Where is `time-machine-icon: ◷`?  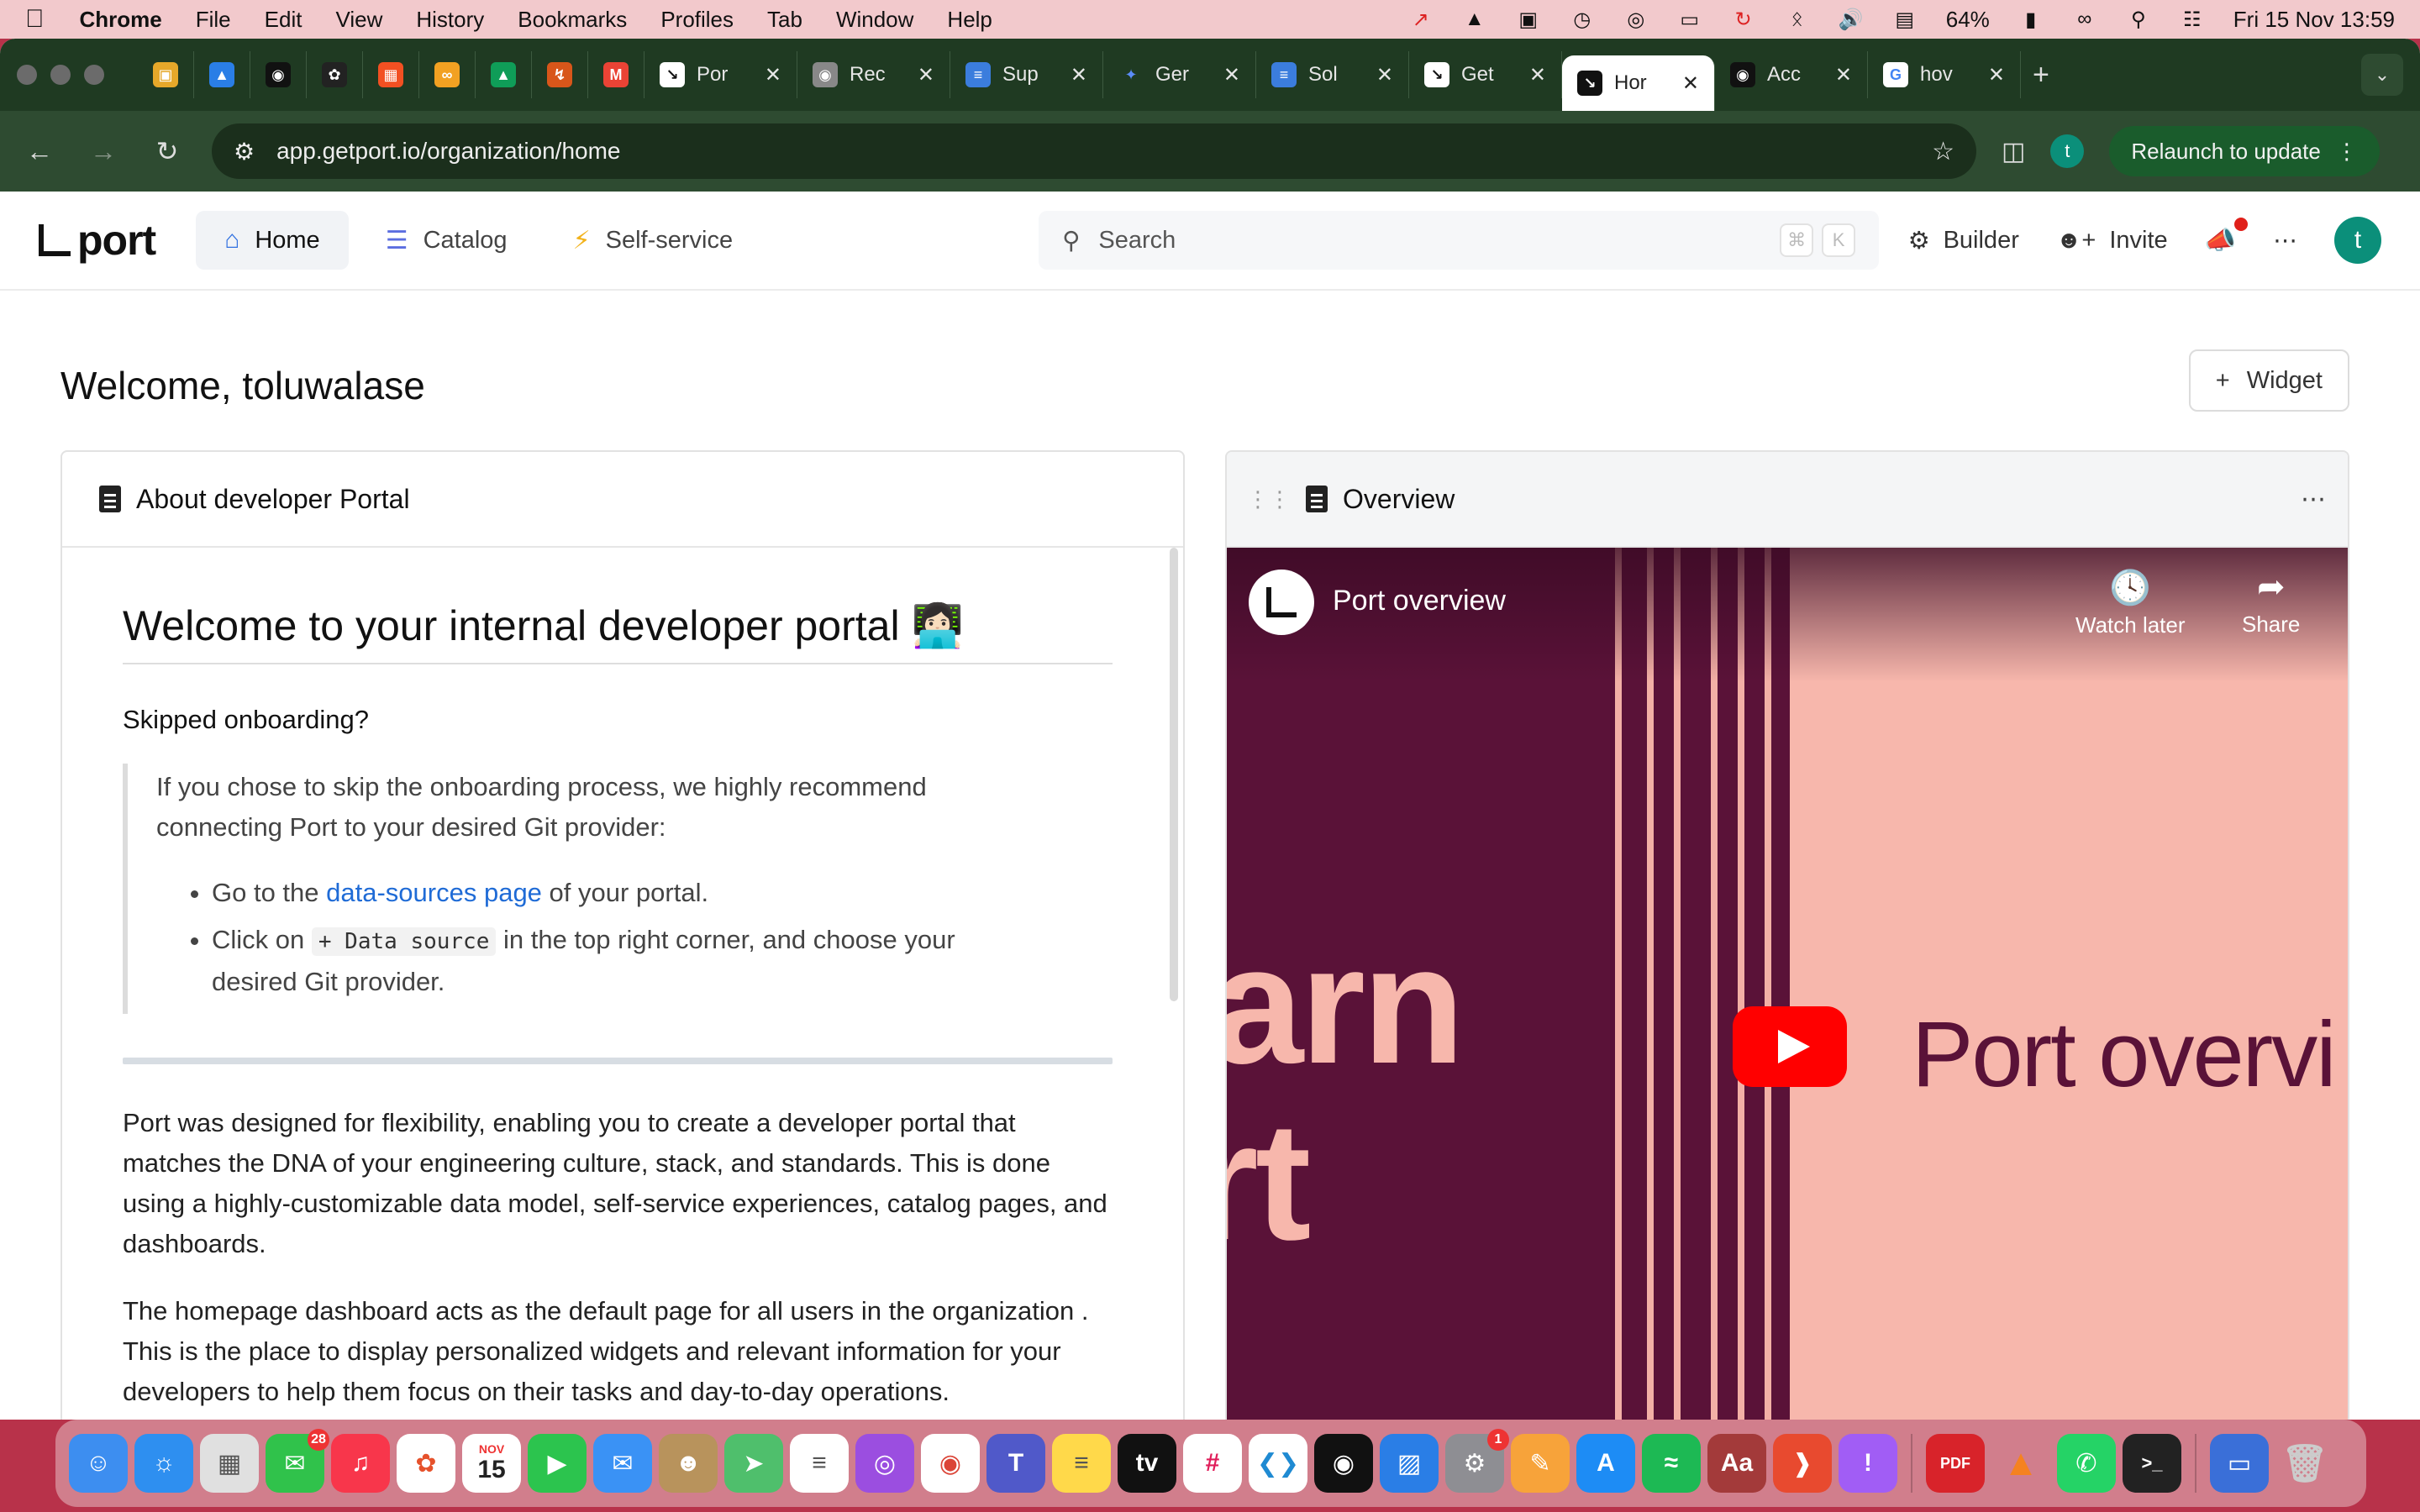
time-machine-icon: ◷ is located at coordinates (1583, 19).